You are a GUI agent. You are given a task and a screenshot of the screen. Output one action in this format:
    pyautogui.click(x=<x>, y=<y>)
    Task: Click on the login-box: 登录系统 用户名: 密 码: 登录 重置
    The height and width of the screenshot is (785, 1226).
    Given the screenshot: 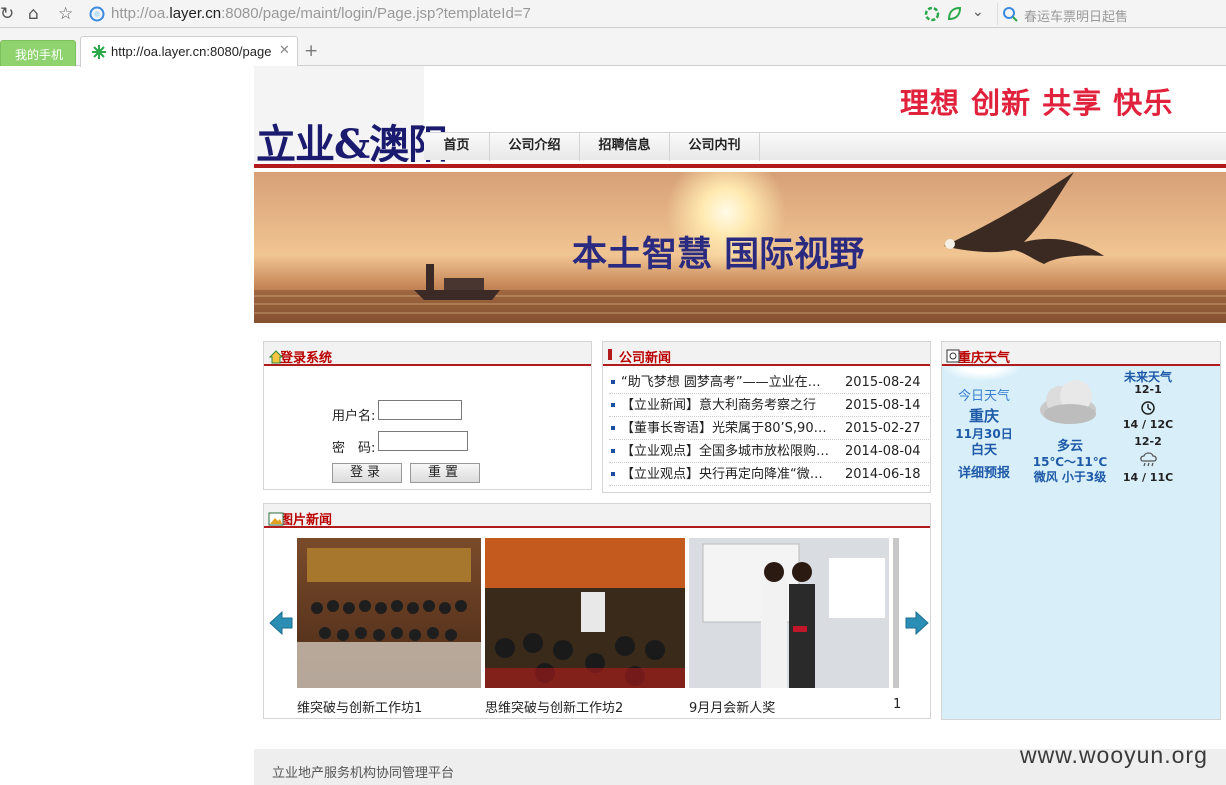 What is the action you would take?
    pyautogui.click(x=427, y=415)
    